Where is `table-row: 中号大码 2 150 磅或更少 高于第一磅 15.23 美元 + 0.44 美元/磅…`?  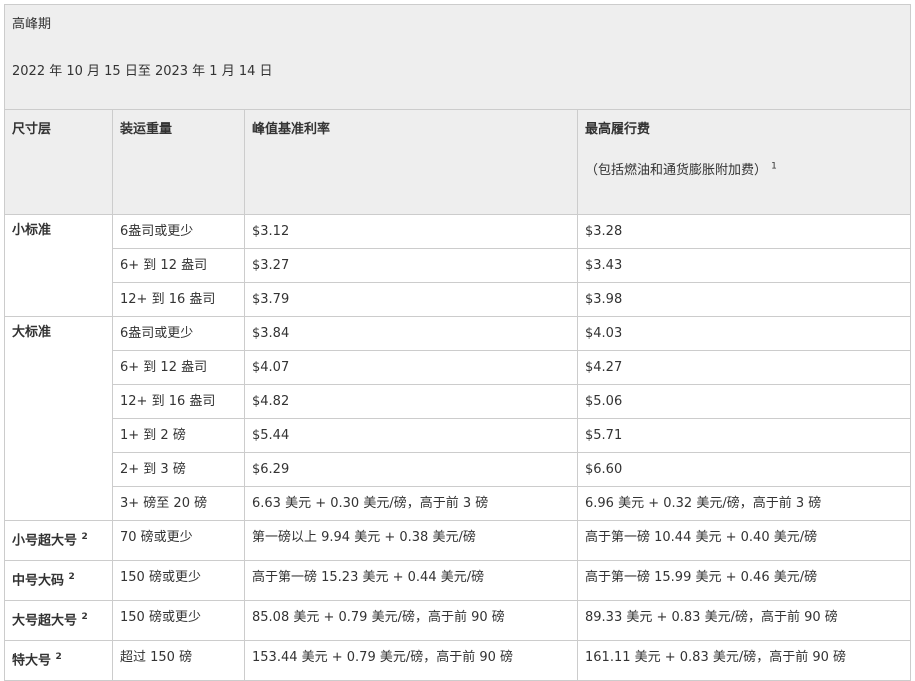
table-row: 中号大码 2 150 磅或更少 高于第一磅 15.23 美元 + 0.44 美元/磅… is located at coordinates (458, 580).